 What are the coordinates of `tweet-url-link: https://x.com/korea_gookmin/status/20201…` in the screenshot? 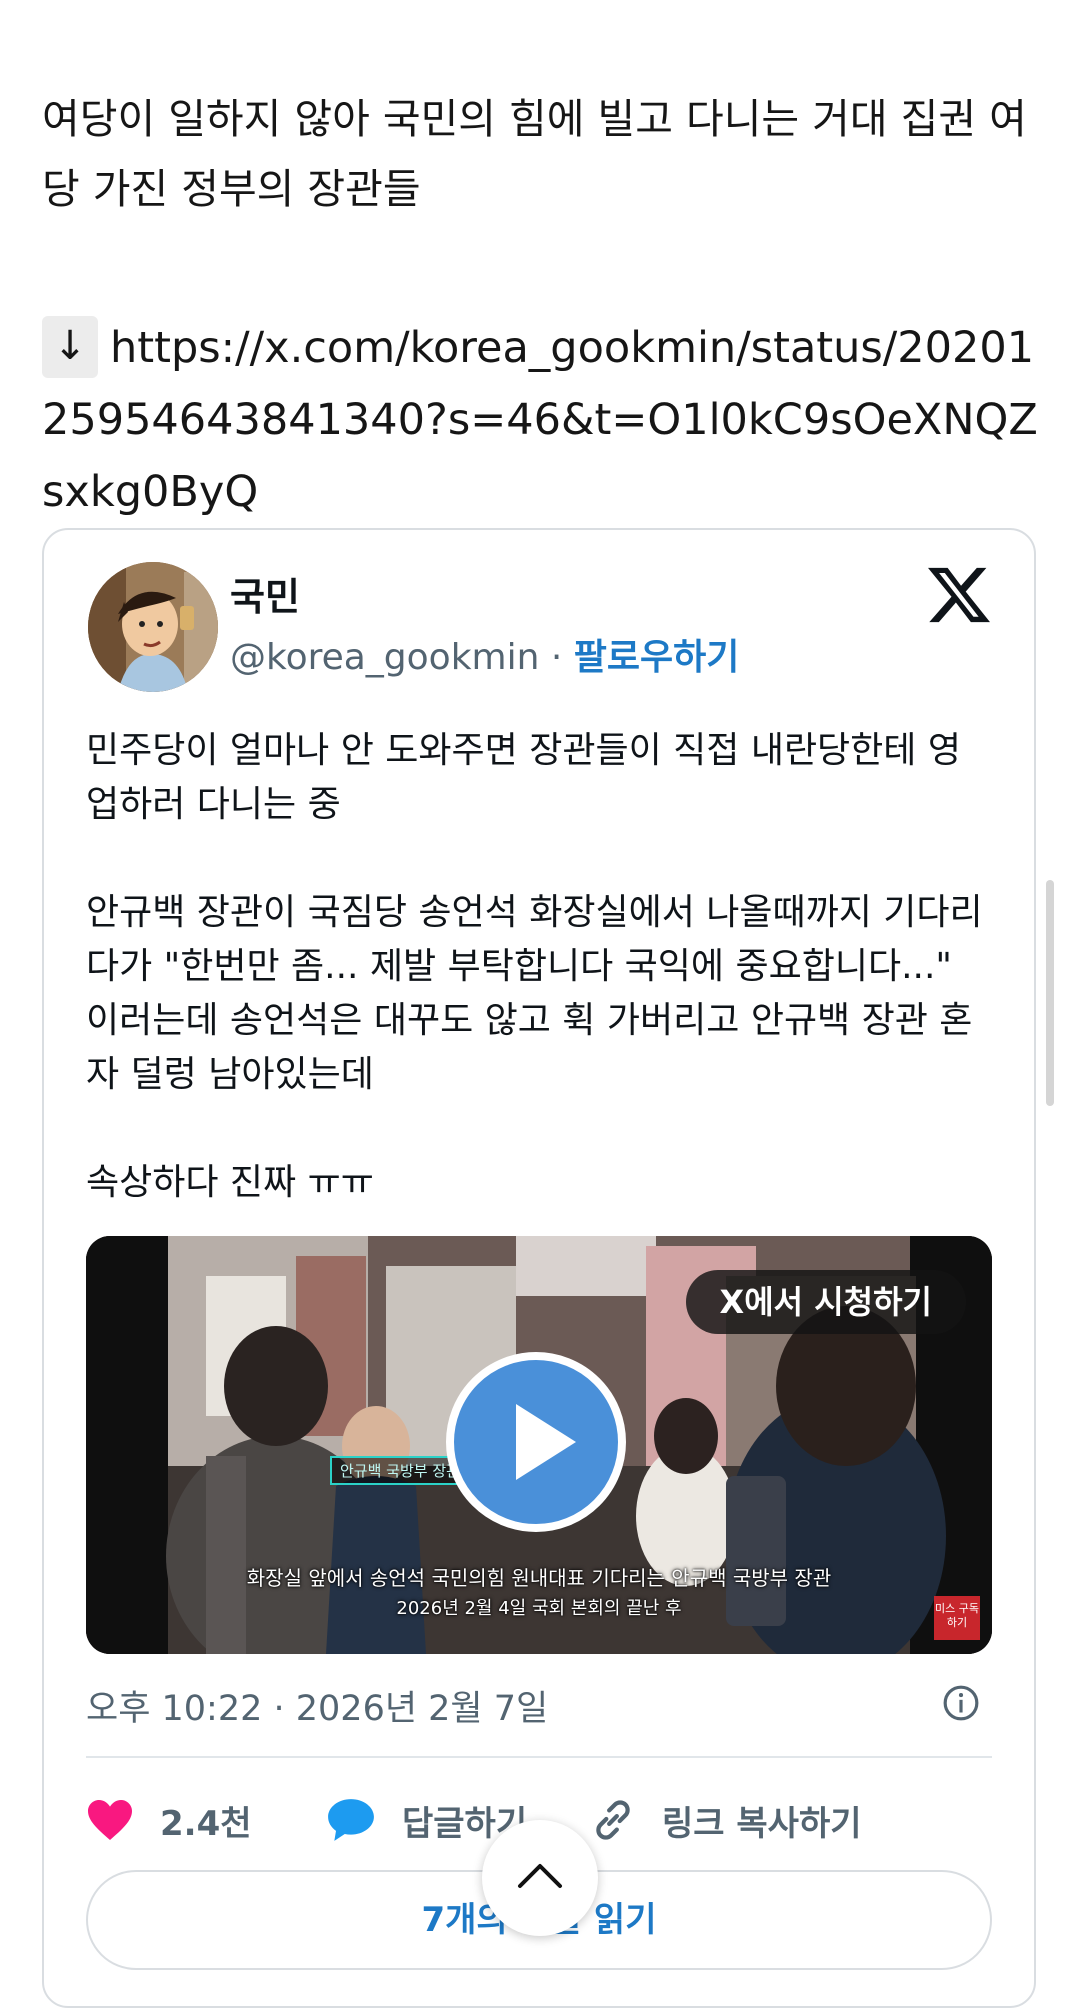 It's located at (540, 420).